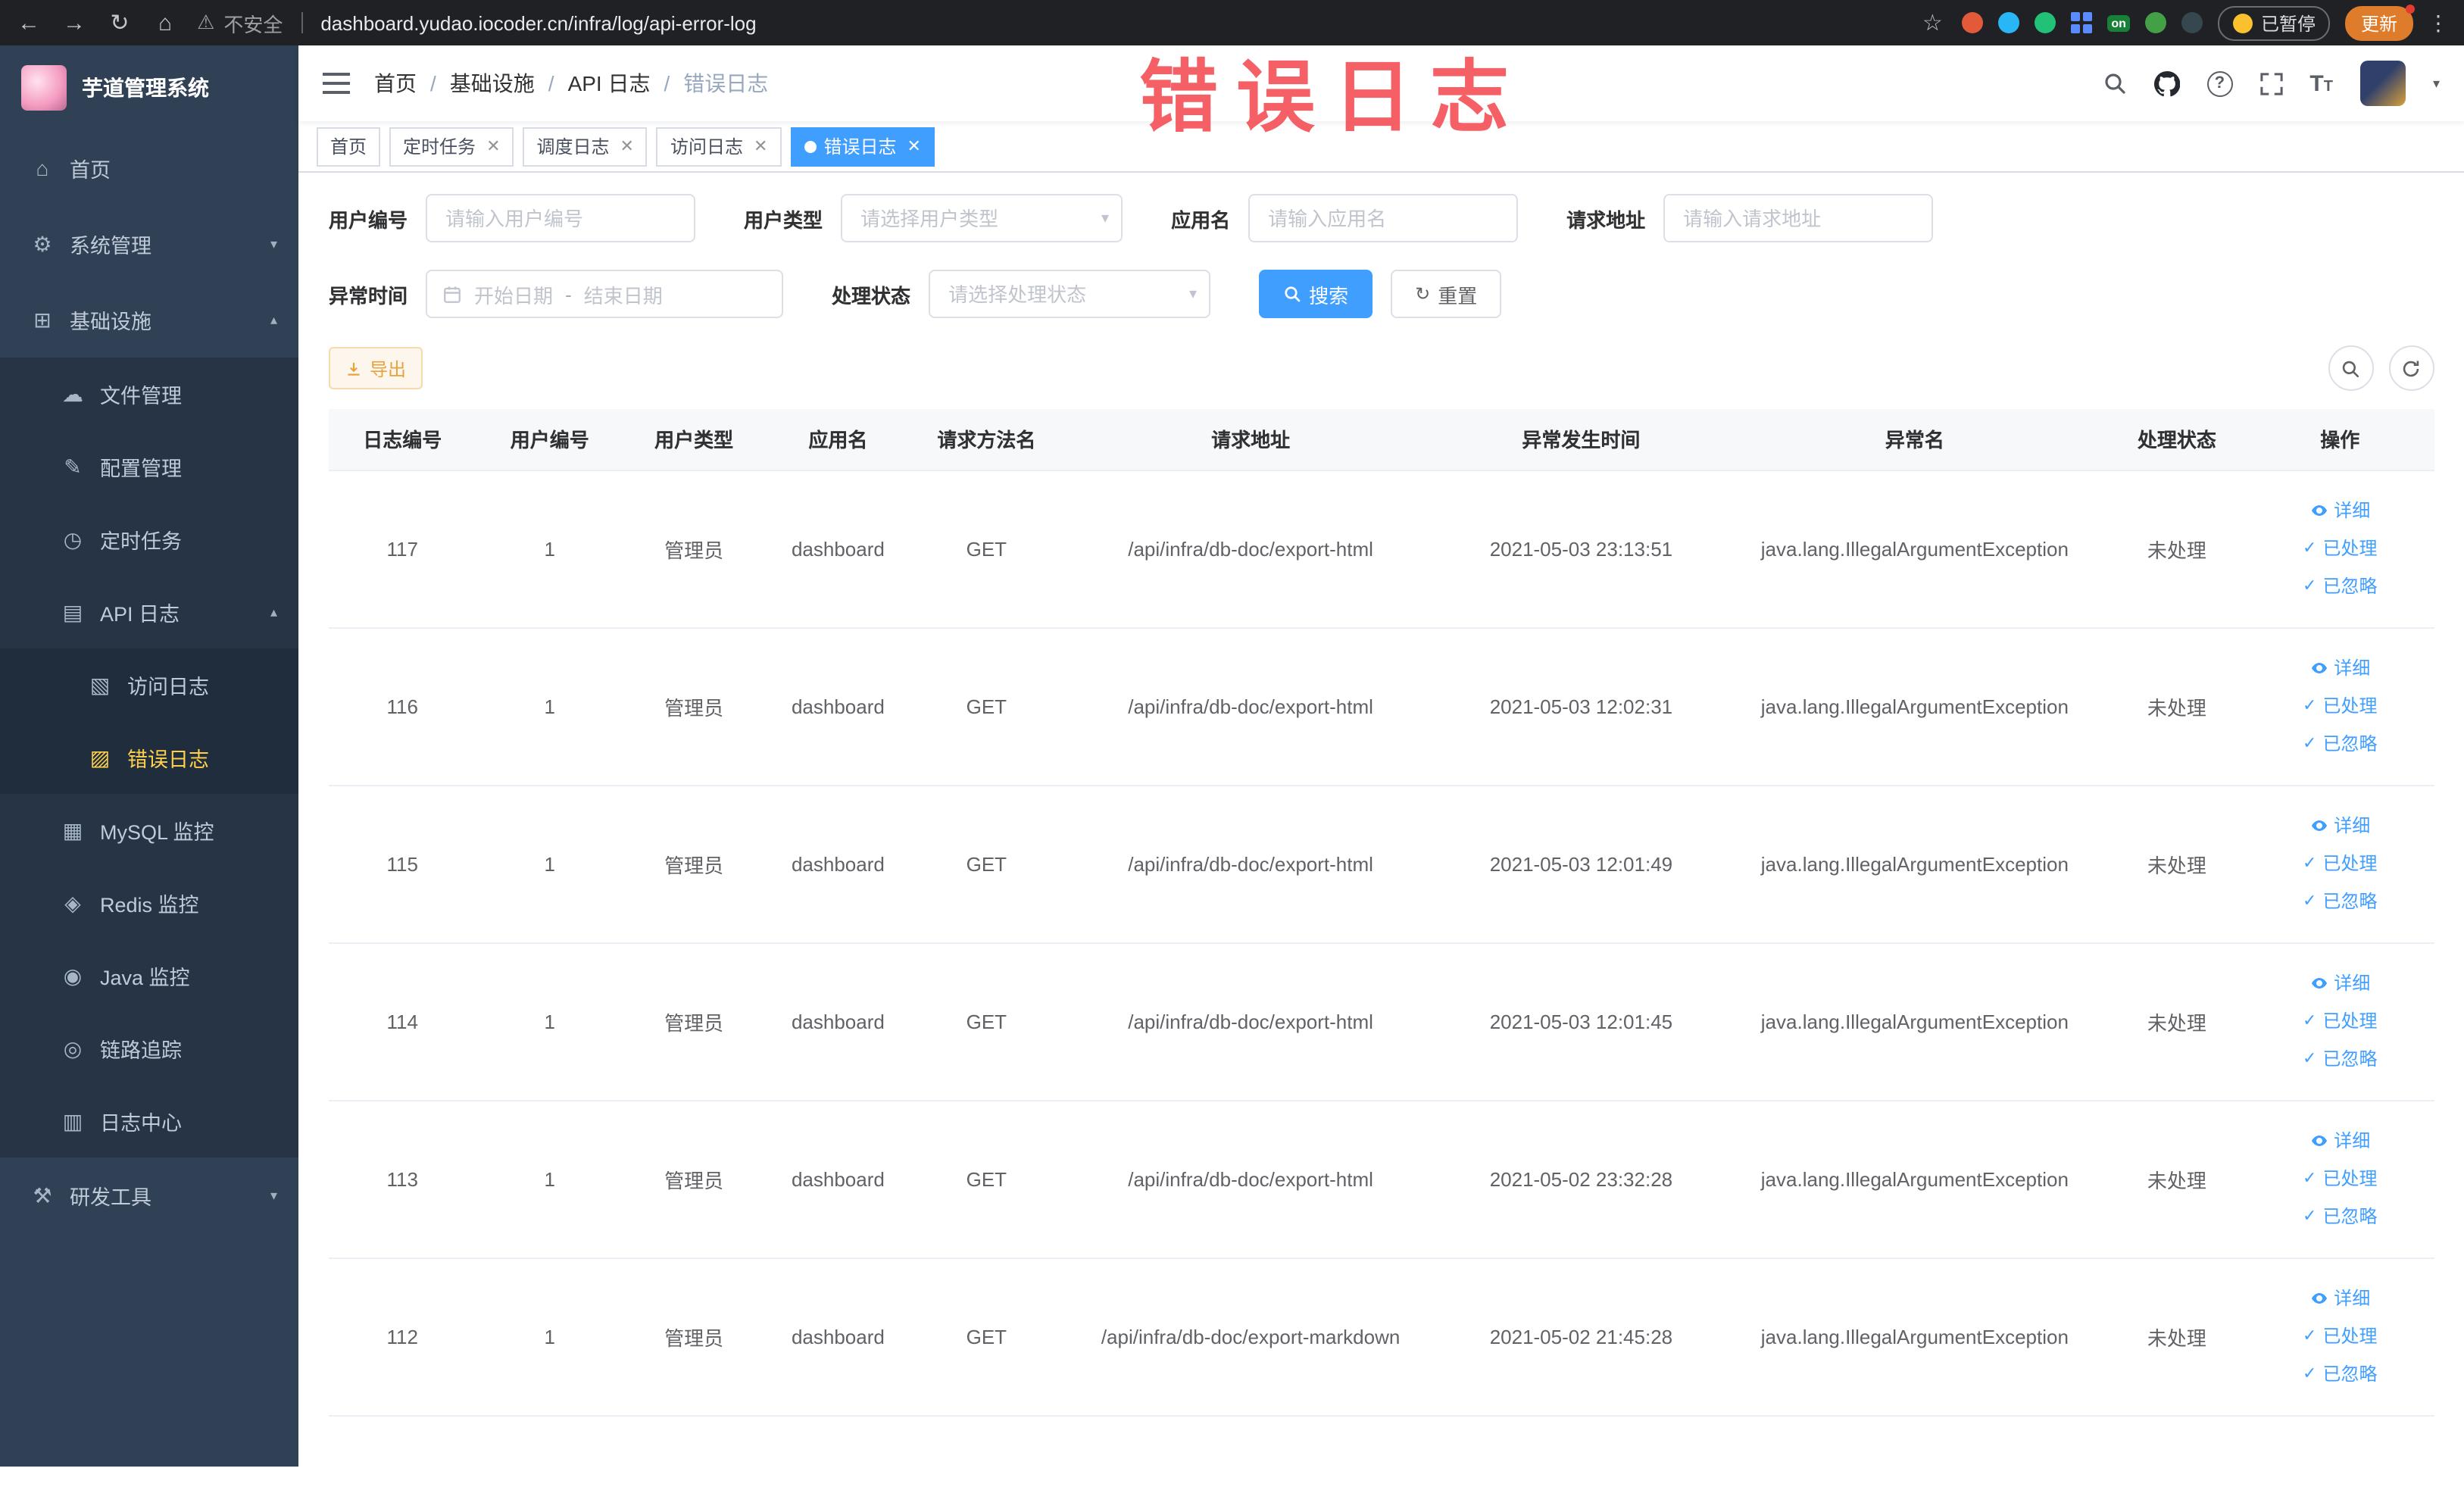  Describe the element at coordinates (149, 168) in the screenshot. I see `sidebar-item-home: ⌂ 首页` at that location.